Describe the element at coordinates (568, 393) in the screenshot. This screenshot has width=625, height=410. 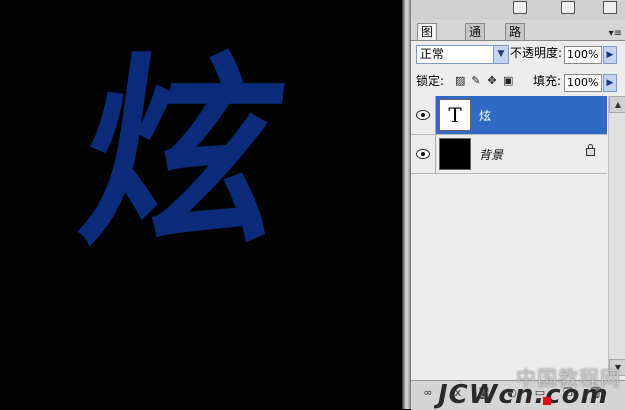
I see `new-layer-icon: ❐` at that location.